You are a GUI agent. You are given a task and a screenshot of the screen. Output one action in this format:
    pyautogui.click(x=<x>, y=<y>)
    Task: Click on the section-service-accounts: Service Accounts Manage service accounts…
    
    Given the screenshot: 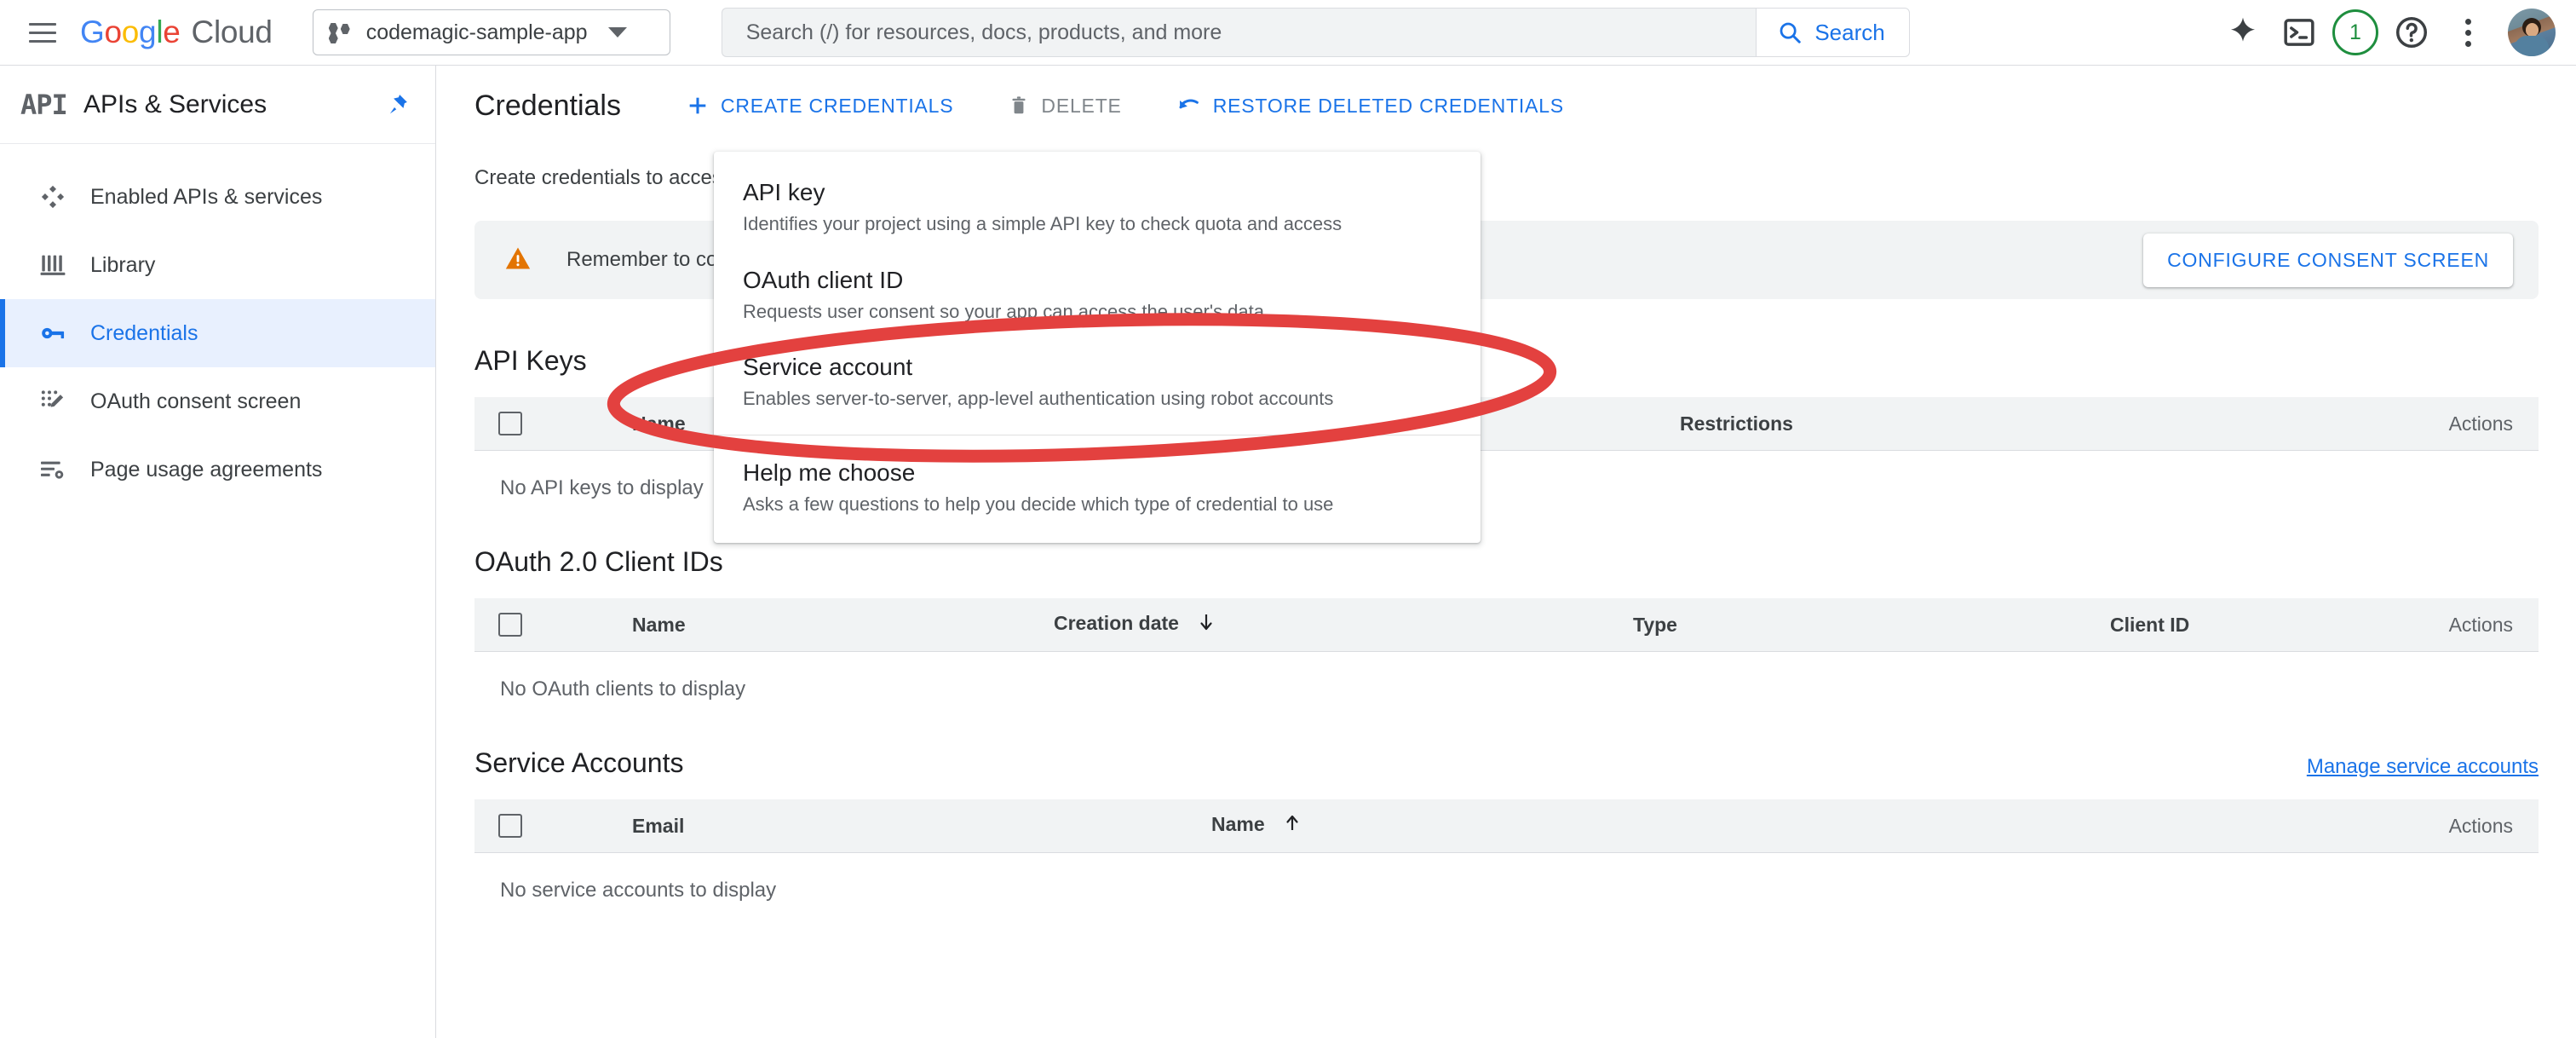 What is the action you would take?
    pyautogui.click(x=1507, y=824)
    